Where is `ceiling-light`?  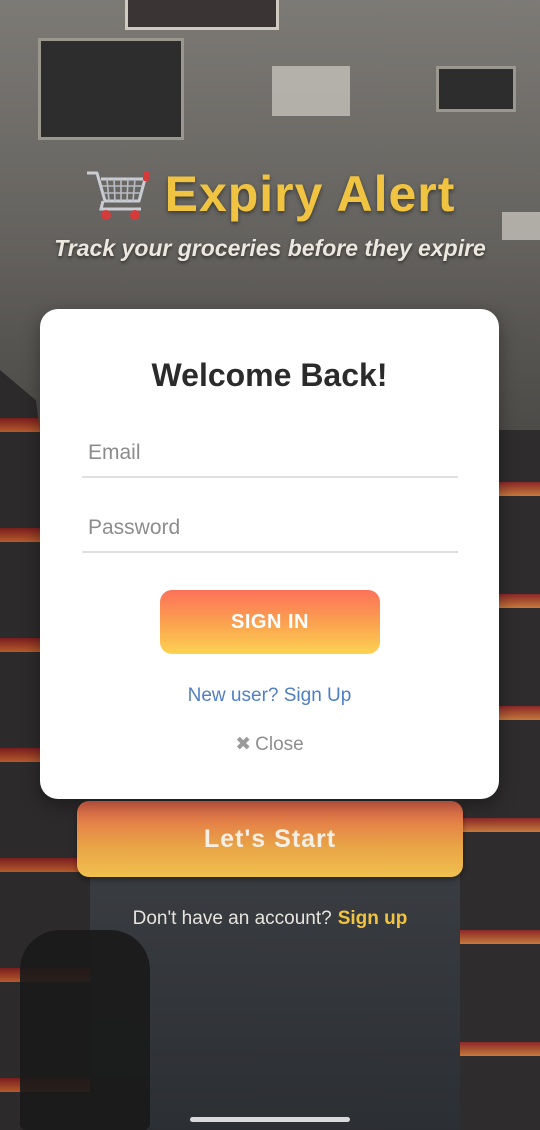 ceiling-light is located at coordinates (311, 91).